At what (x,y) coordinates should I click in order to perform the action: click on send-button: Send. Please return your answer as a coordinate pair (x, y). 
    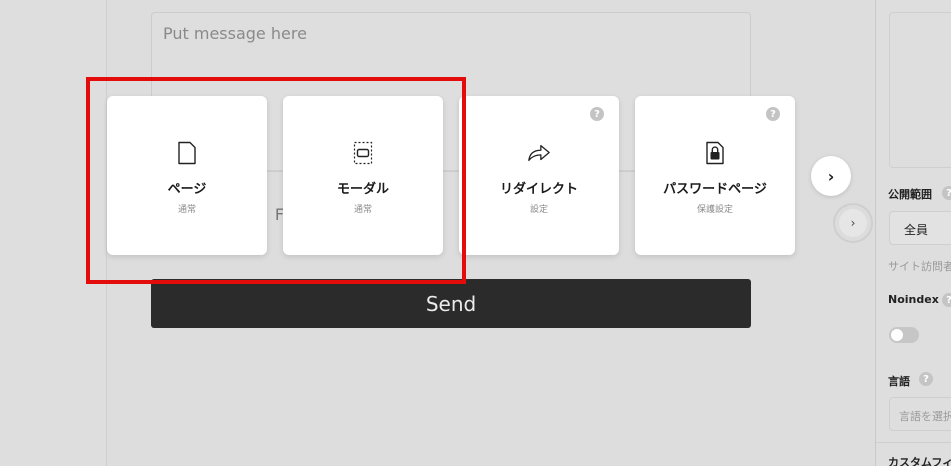
    Looking at the image, I should click on (451, 303).